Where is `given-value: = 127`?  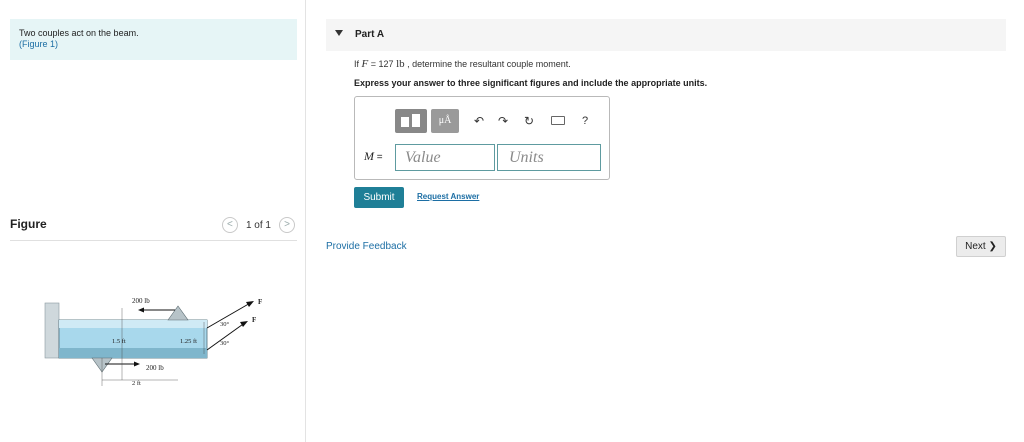 given-value: = 127 is located at coordinates (382, 64).